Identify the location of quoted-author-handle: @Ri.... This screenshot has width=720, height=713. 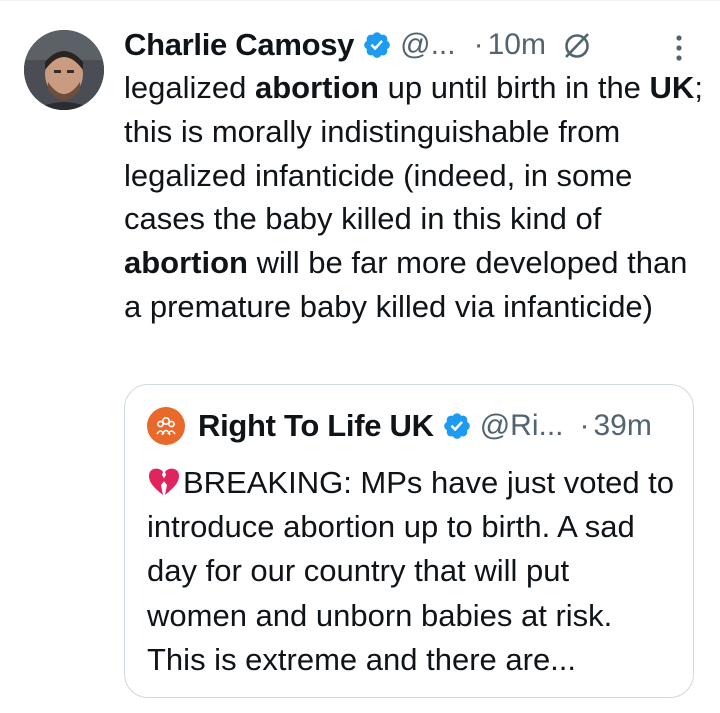
(522, 426).